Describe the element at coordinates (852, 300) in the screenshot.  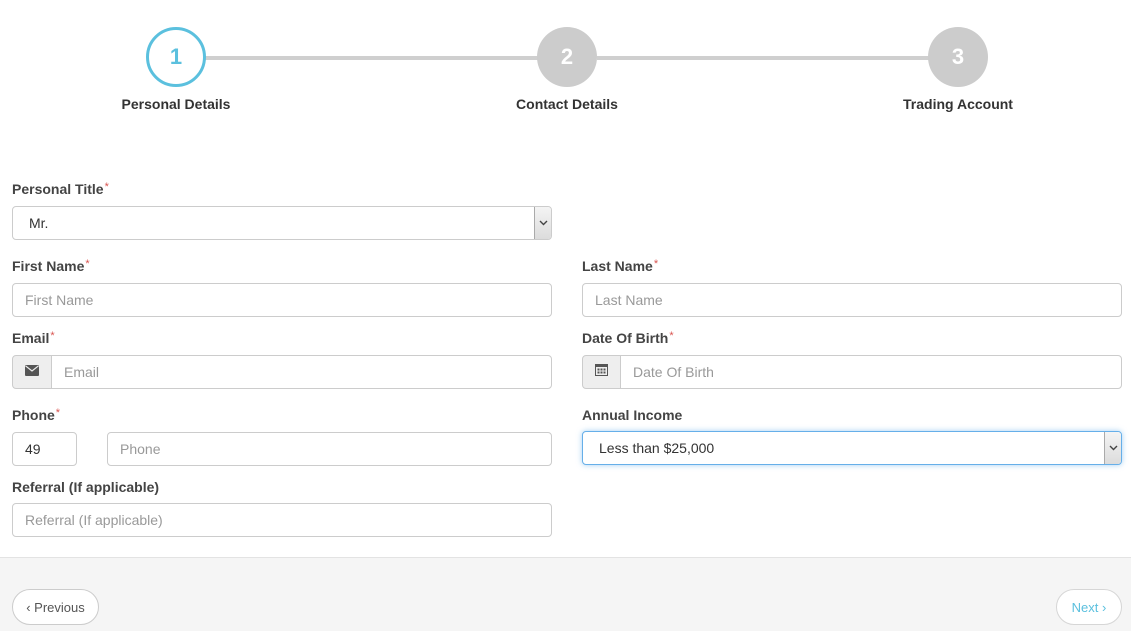
I see `last-name-input: Last Name` at that location.